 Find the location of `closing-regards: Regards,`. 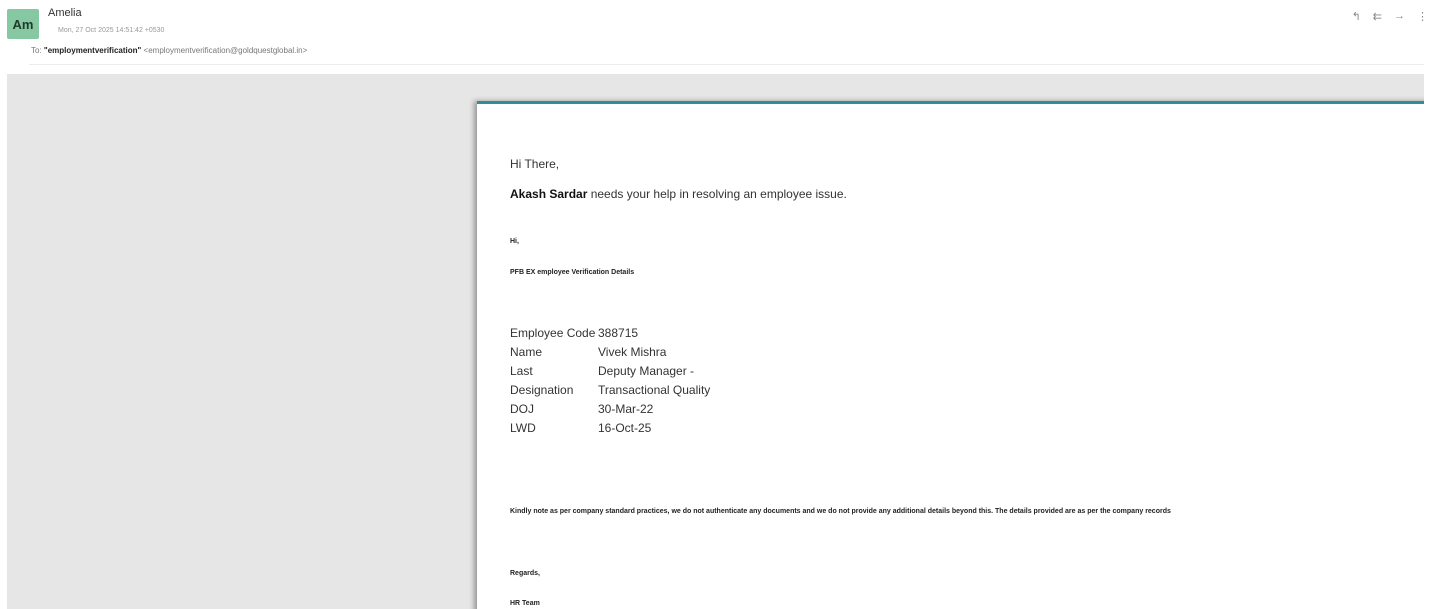

closing-regards: Regards, is located at coordinates (525, 573).